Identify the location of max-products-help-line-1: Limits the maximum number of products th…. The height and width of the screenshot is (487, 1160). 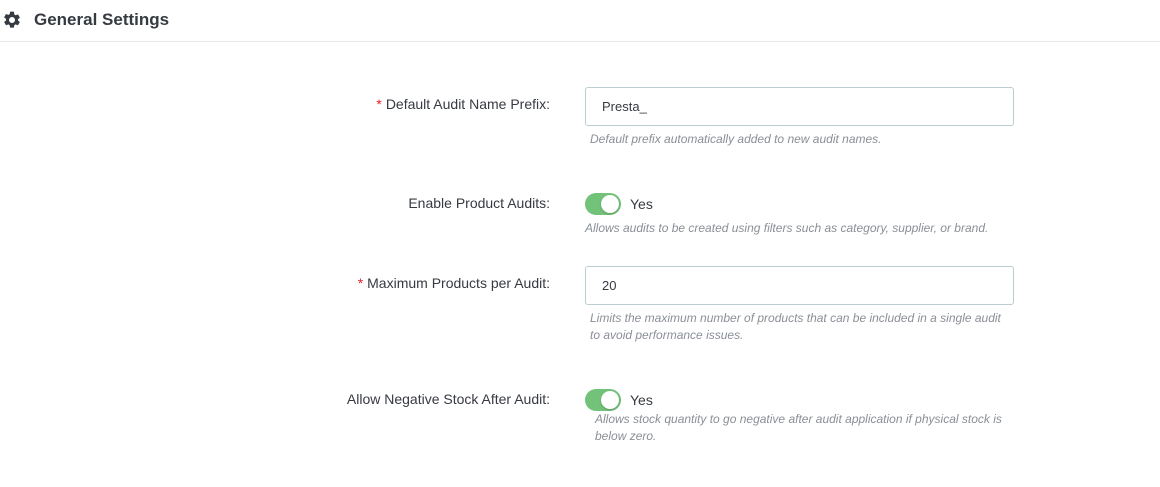
(795, 318).